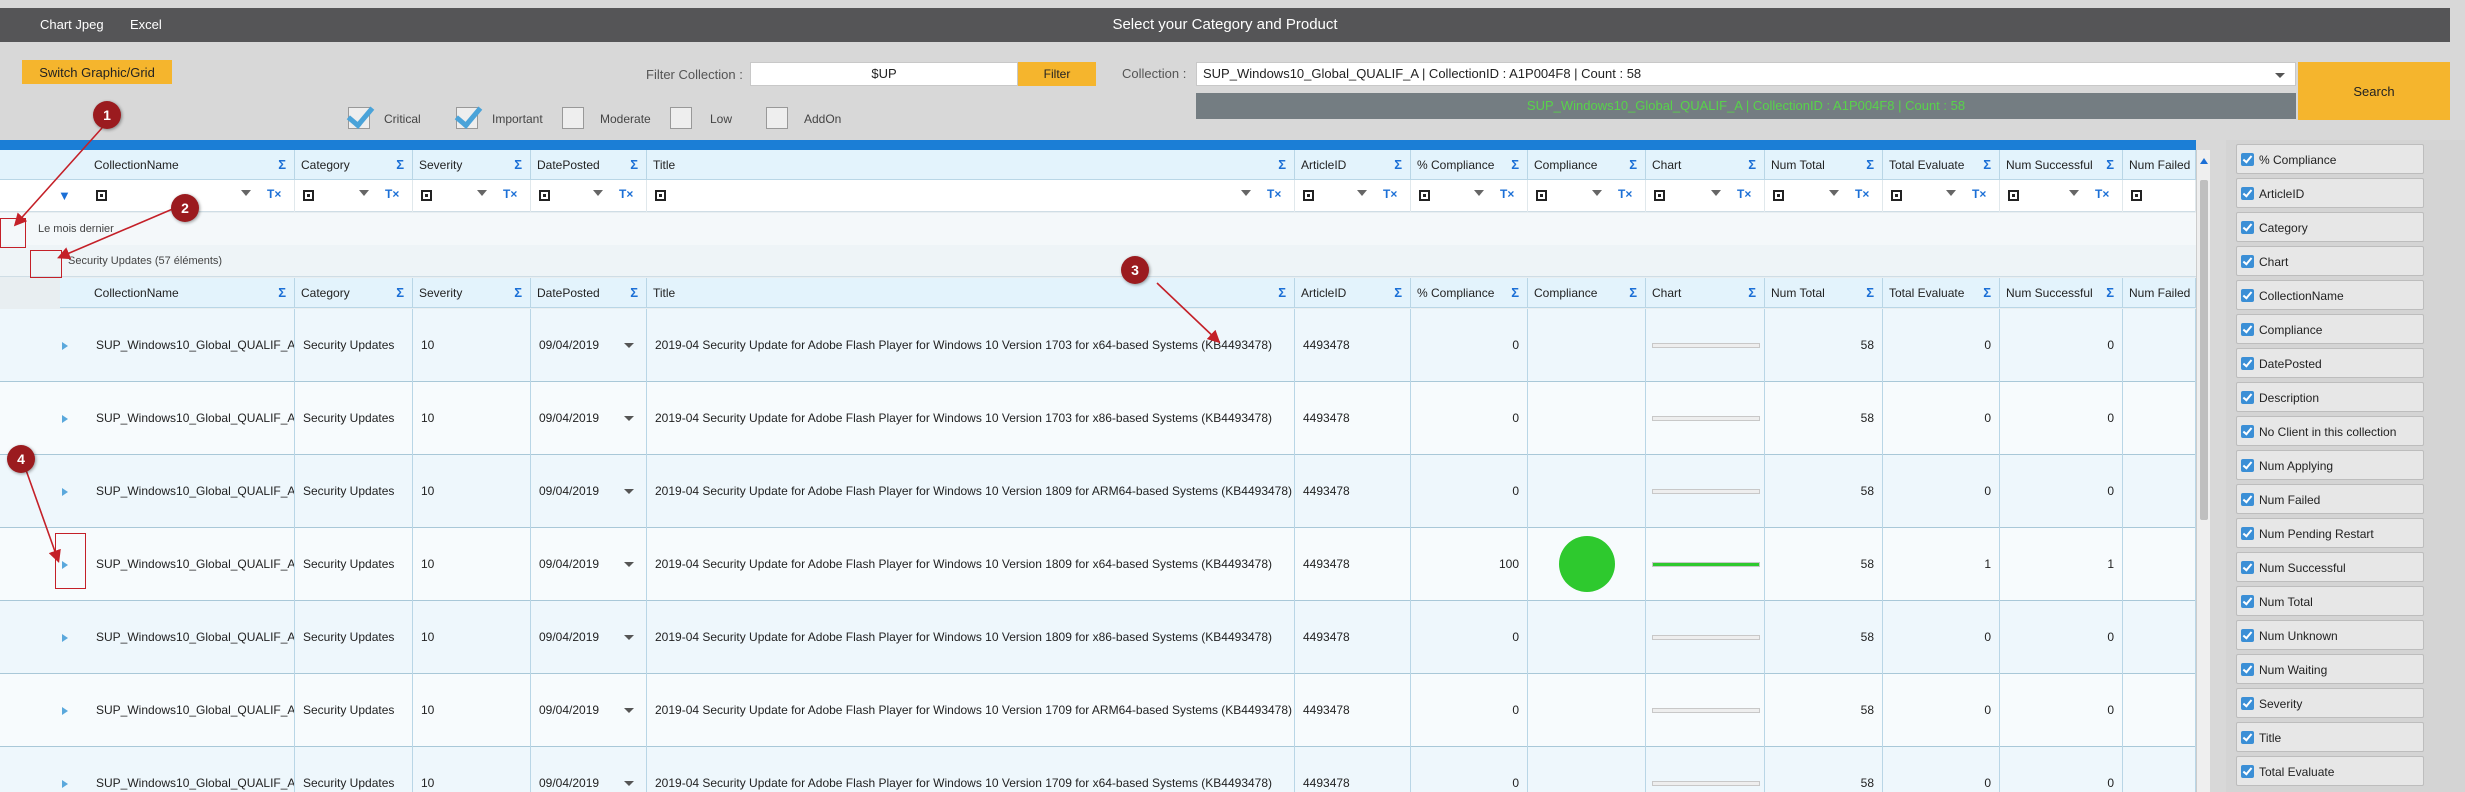 This screenshot has height=792, width=2465. Describe the element at coordinates (21, 459) in the screenshot. I see `annotation-callout-4: 4` at that location.